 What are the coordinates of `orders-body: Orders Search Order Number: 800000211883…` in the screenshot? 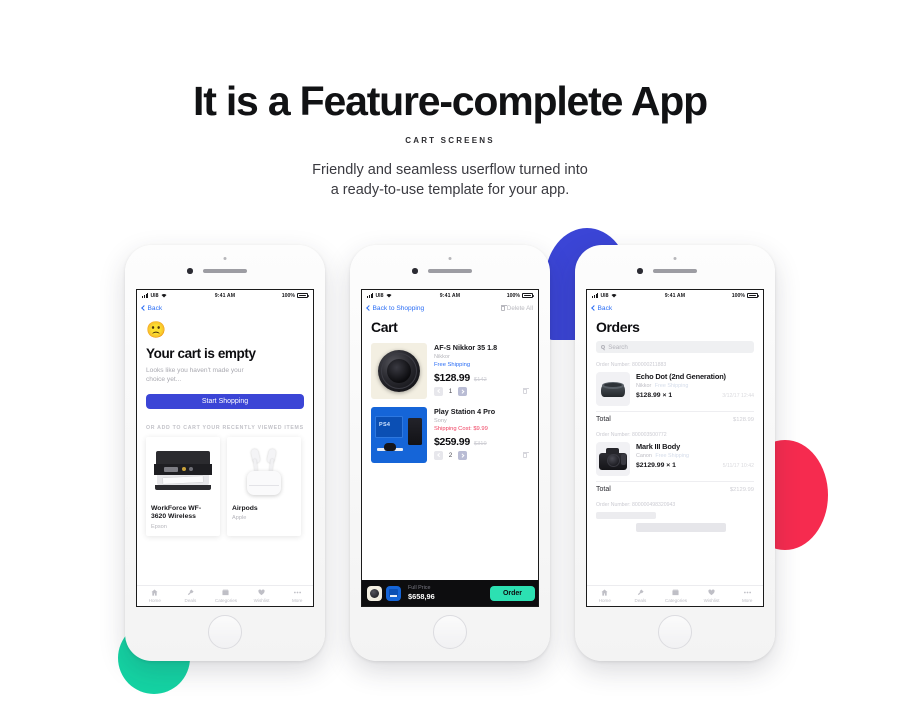 It's located at (675, 425).